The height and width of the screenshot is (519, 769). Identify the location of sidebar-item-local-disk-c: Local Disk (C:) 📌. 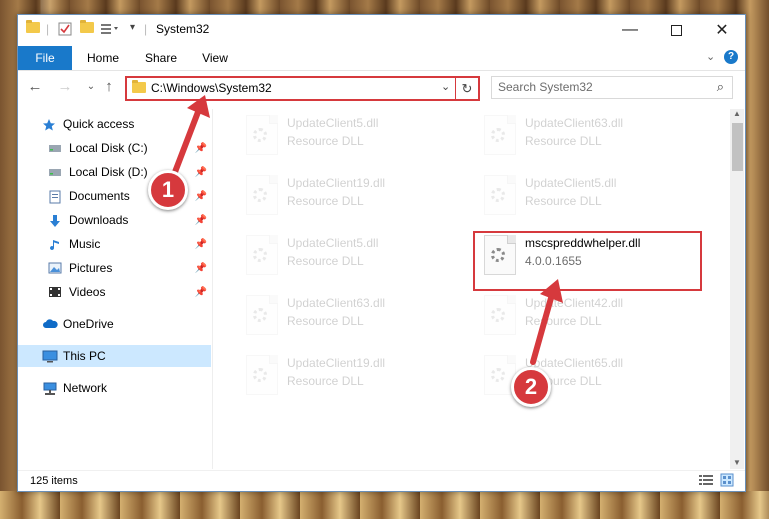
(114, 148).